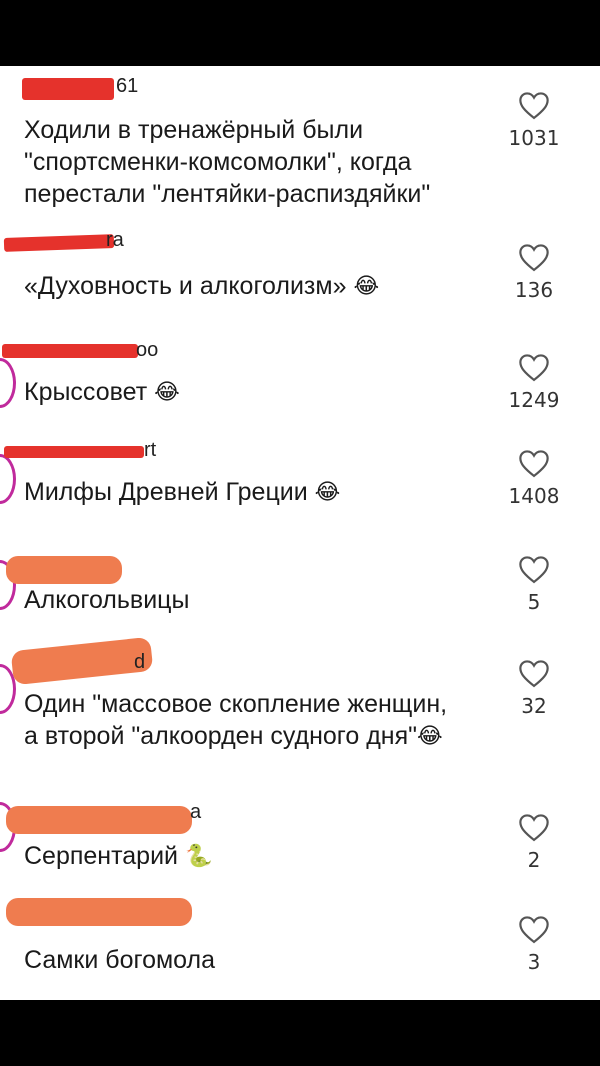 The height and width of the screenshot is (1066, 600). I want to click on comment-username: оо, so click(147, 350).